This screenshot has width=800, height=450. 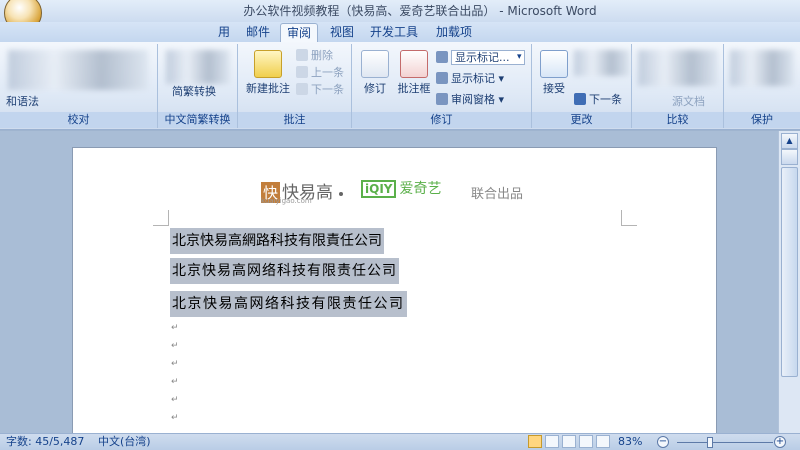 I want to click on status-bar: 字数: 45/5,487 中文(台湾) 83% − +, so click(x=400, y=441).